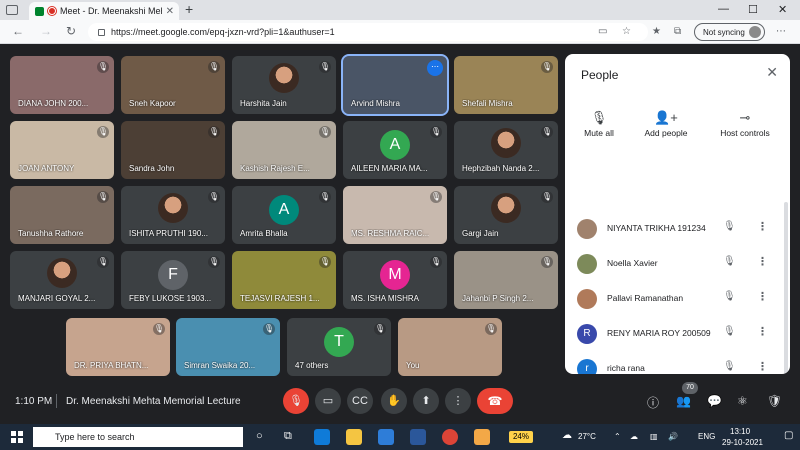 The width and height of the screenshot is (800, 450). Describe the element at coordinates (259, 436) in the screenshot. I see `cortana-icon: ○` at that location.